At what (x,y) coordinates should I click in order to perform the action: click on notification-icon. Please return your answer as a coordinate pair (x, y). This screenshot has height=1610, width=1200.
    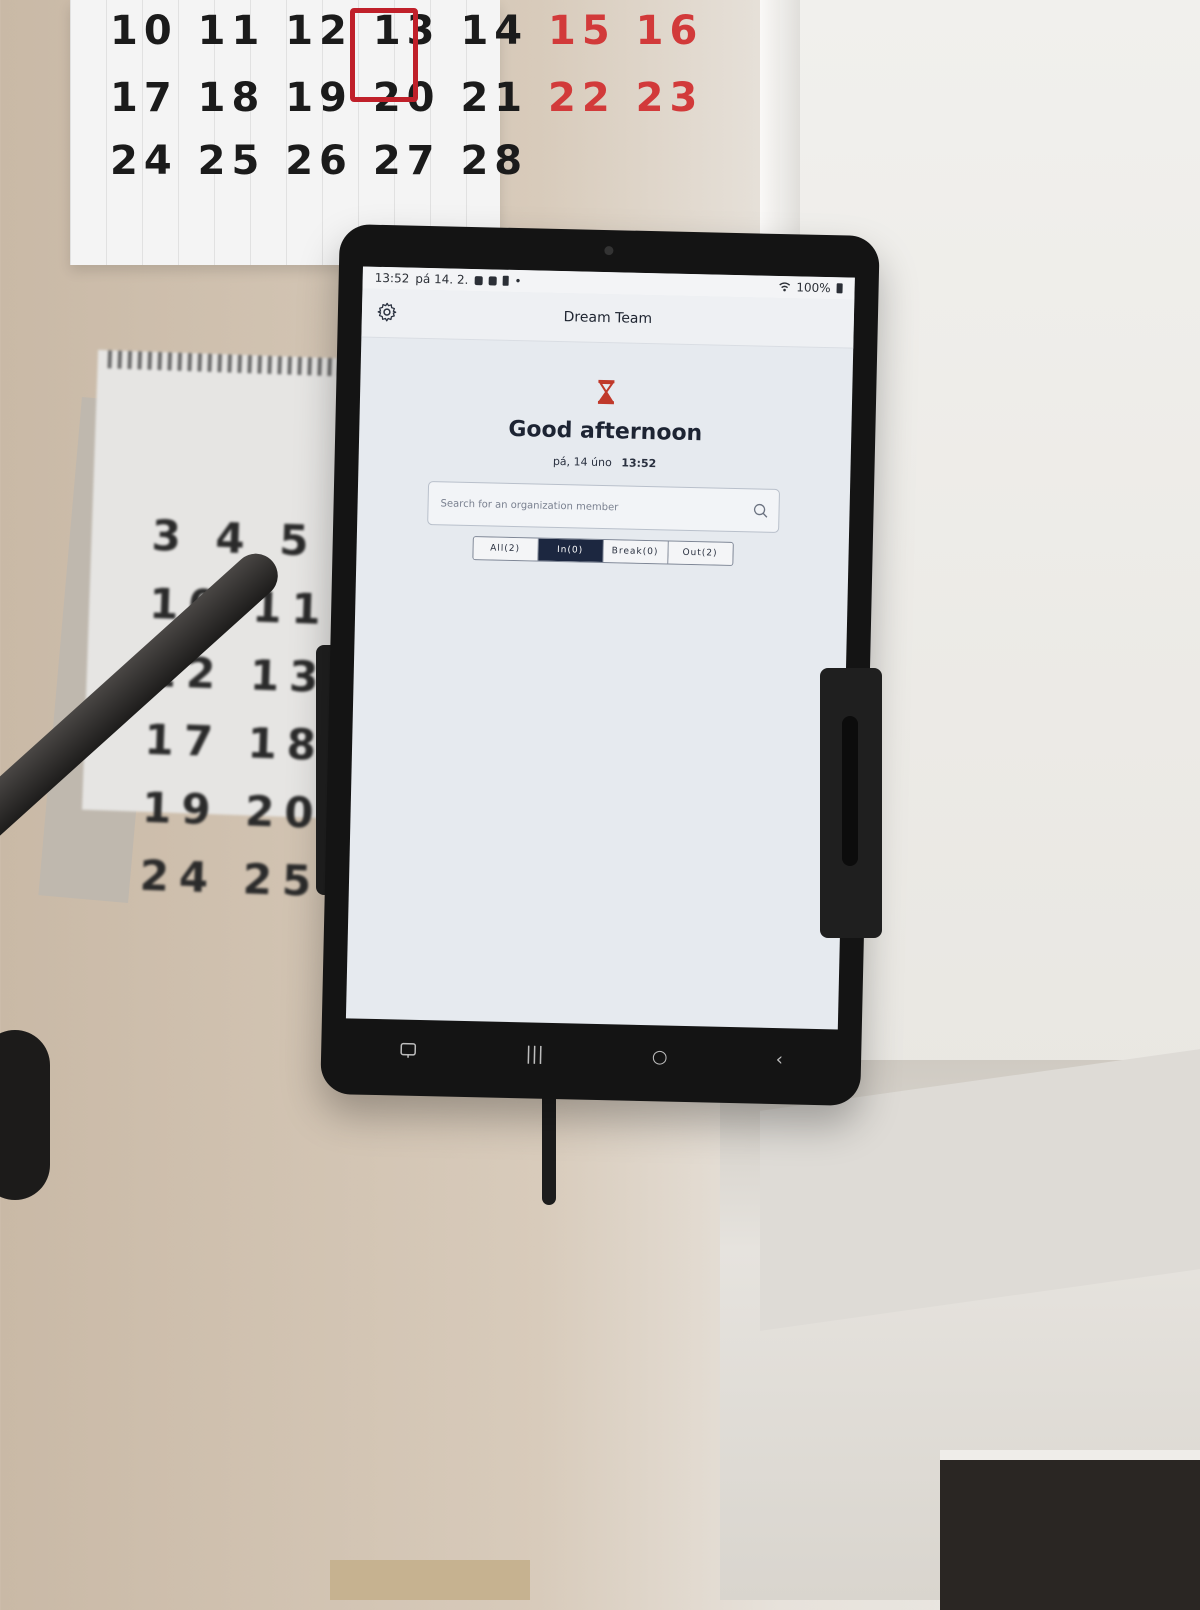
    Looking at the image, I should click on (478, 280).